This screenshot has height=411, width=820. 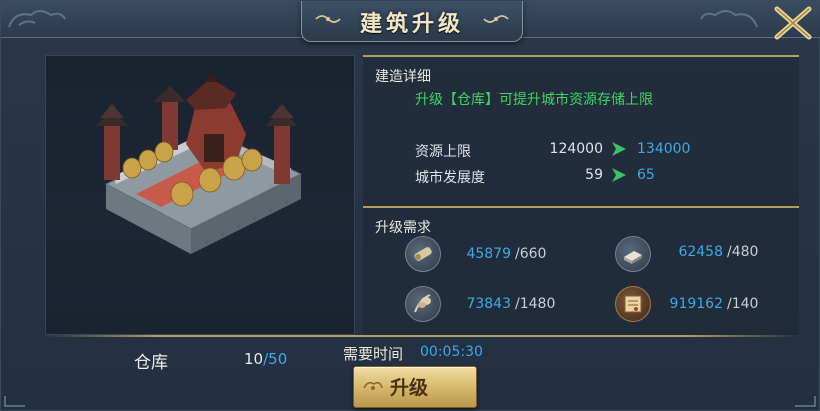 What do you see at coordinates (488, 254) in the screenshot?
I see `wood-have: 45879` at bounding box center [488, 254].